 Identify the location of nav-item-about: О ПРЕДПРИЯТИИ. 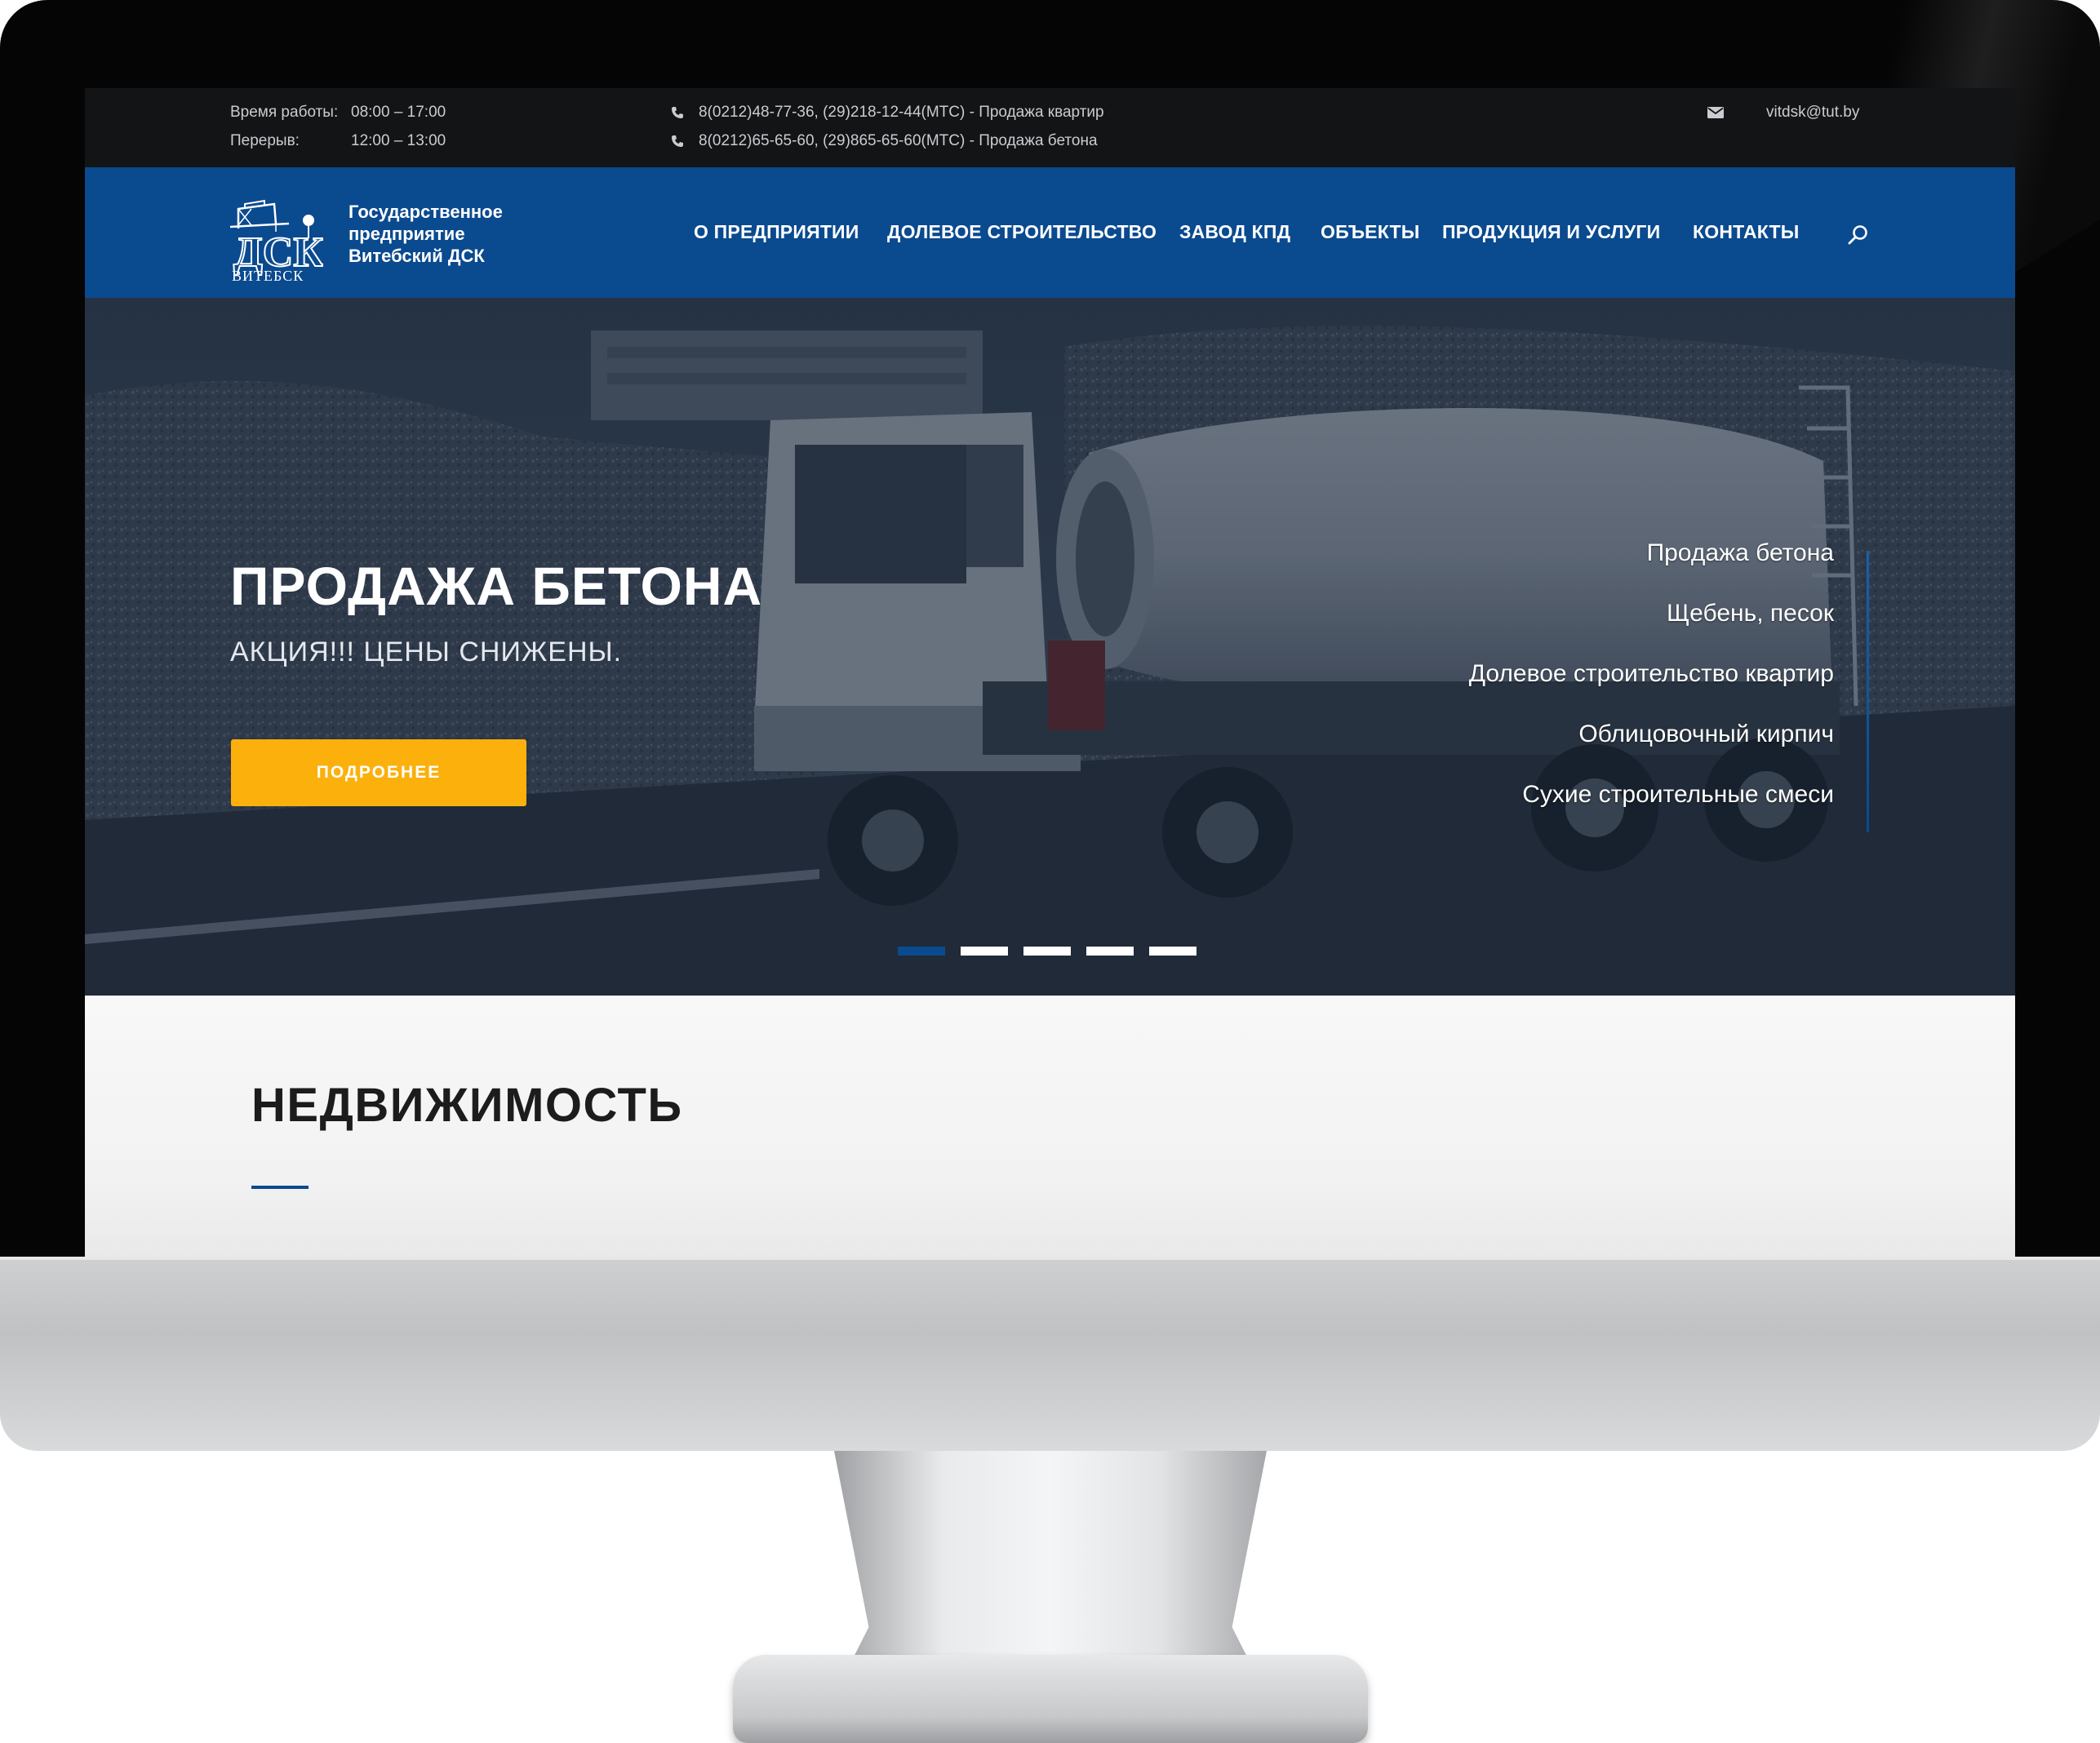
(776, 232).